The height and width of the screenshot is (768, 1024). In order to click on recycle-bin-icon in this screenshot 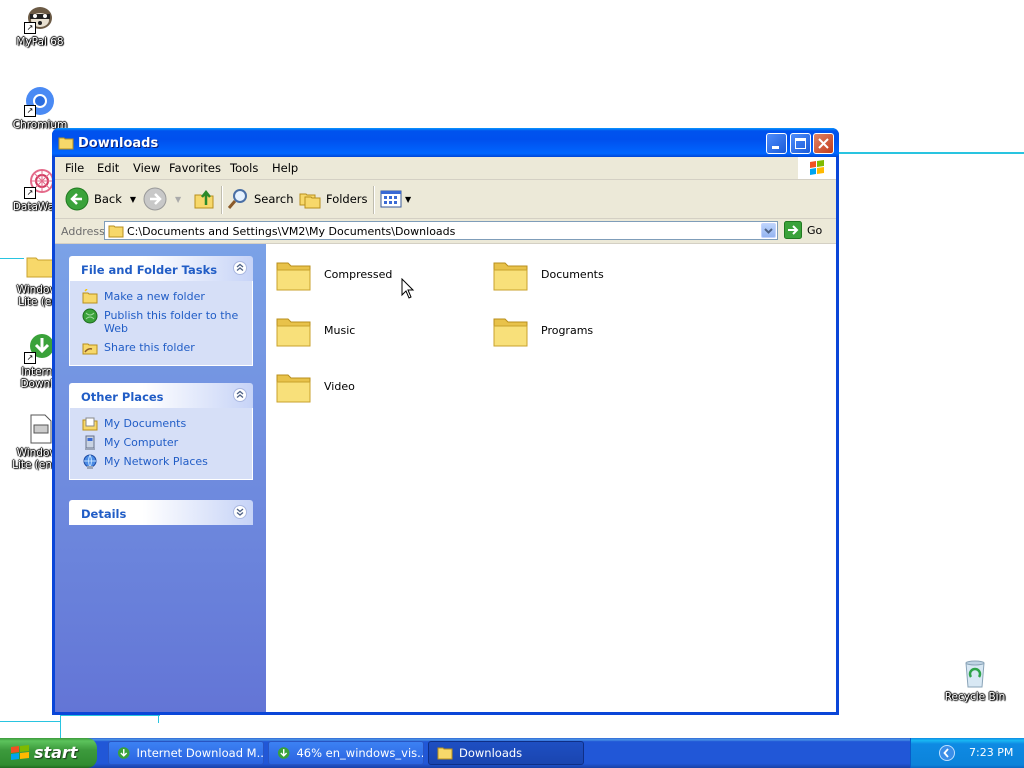, I will do `click(975, 673)`.